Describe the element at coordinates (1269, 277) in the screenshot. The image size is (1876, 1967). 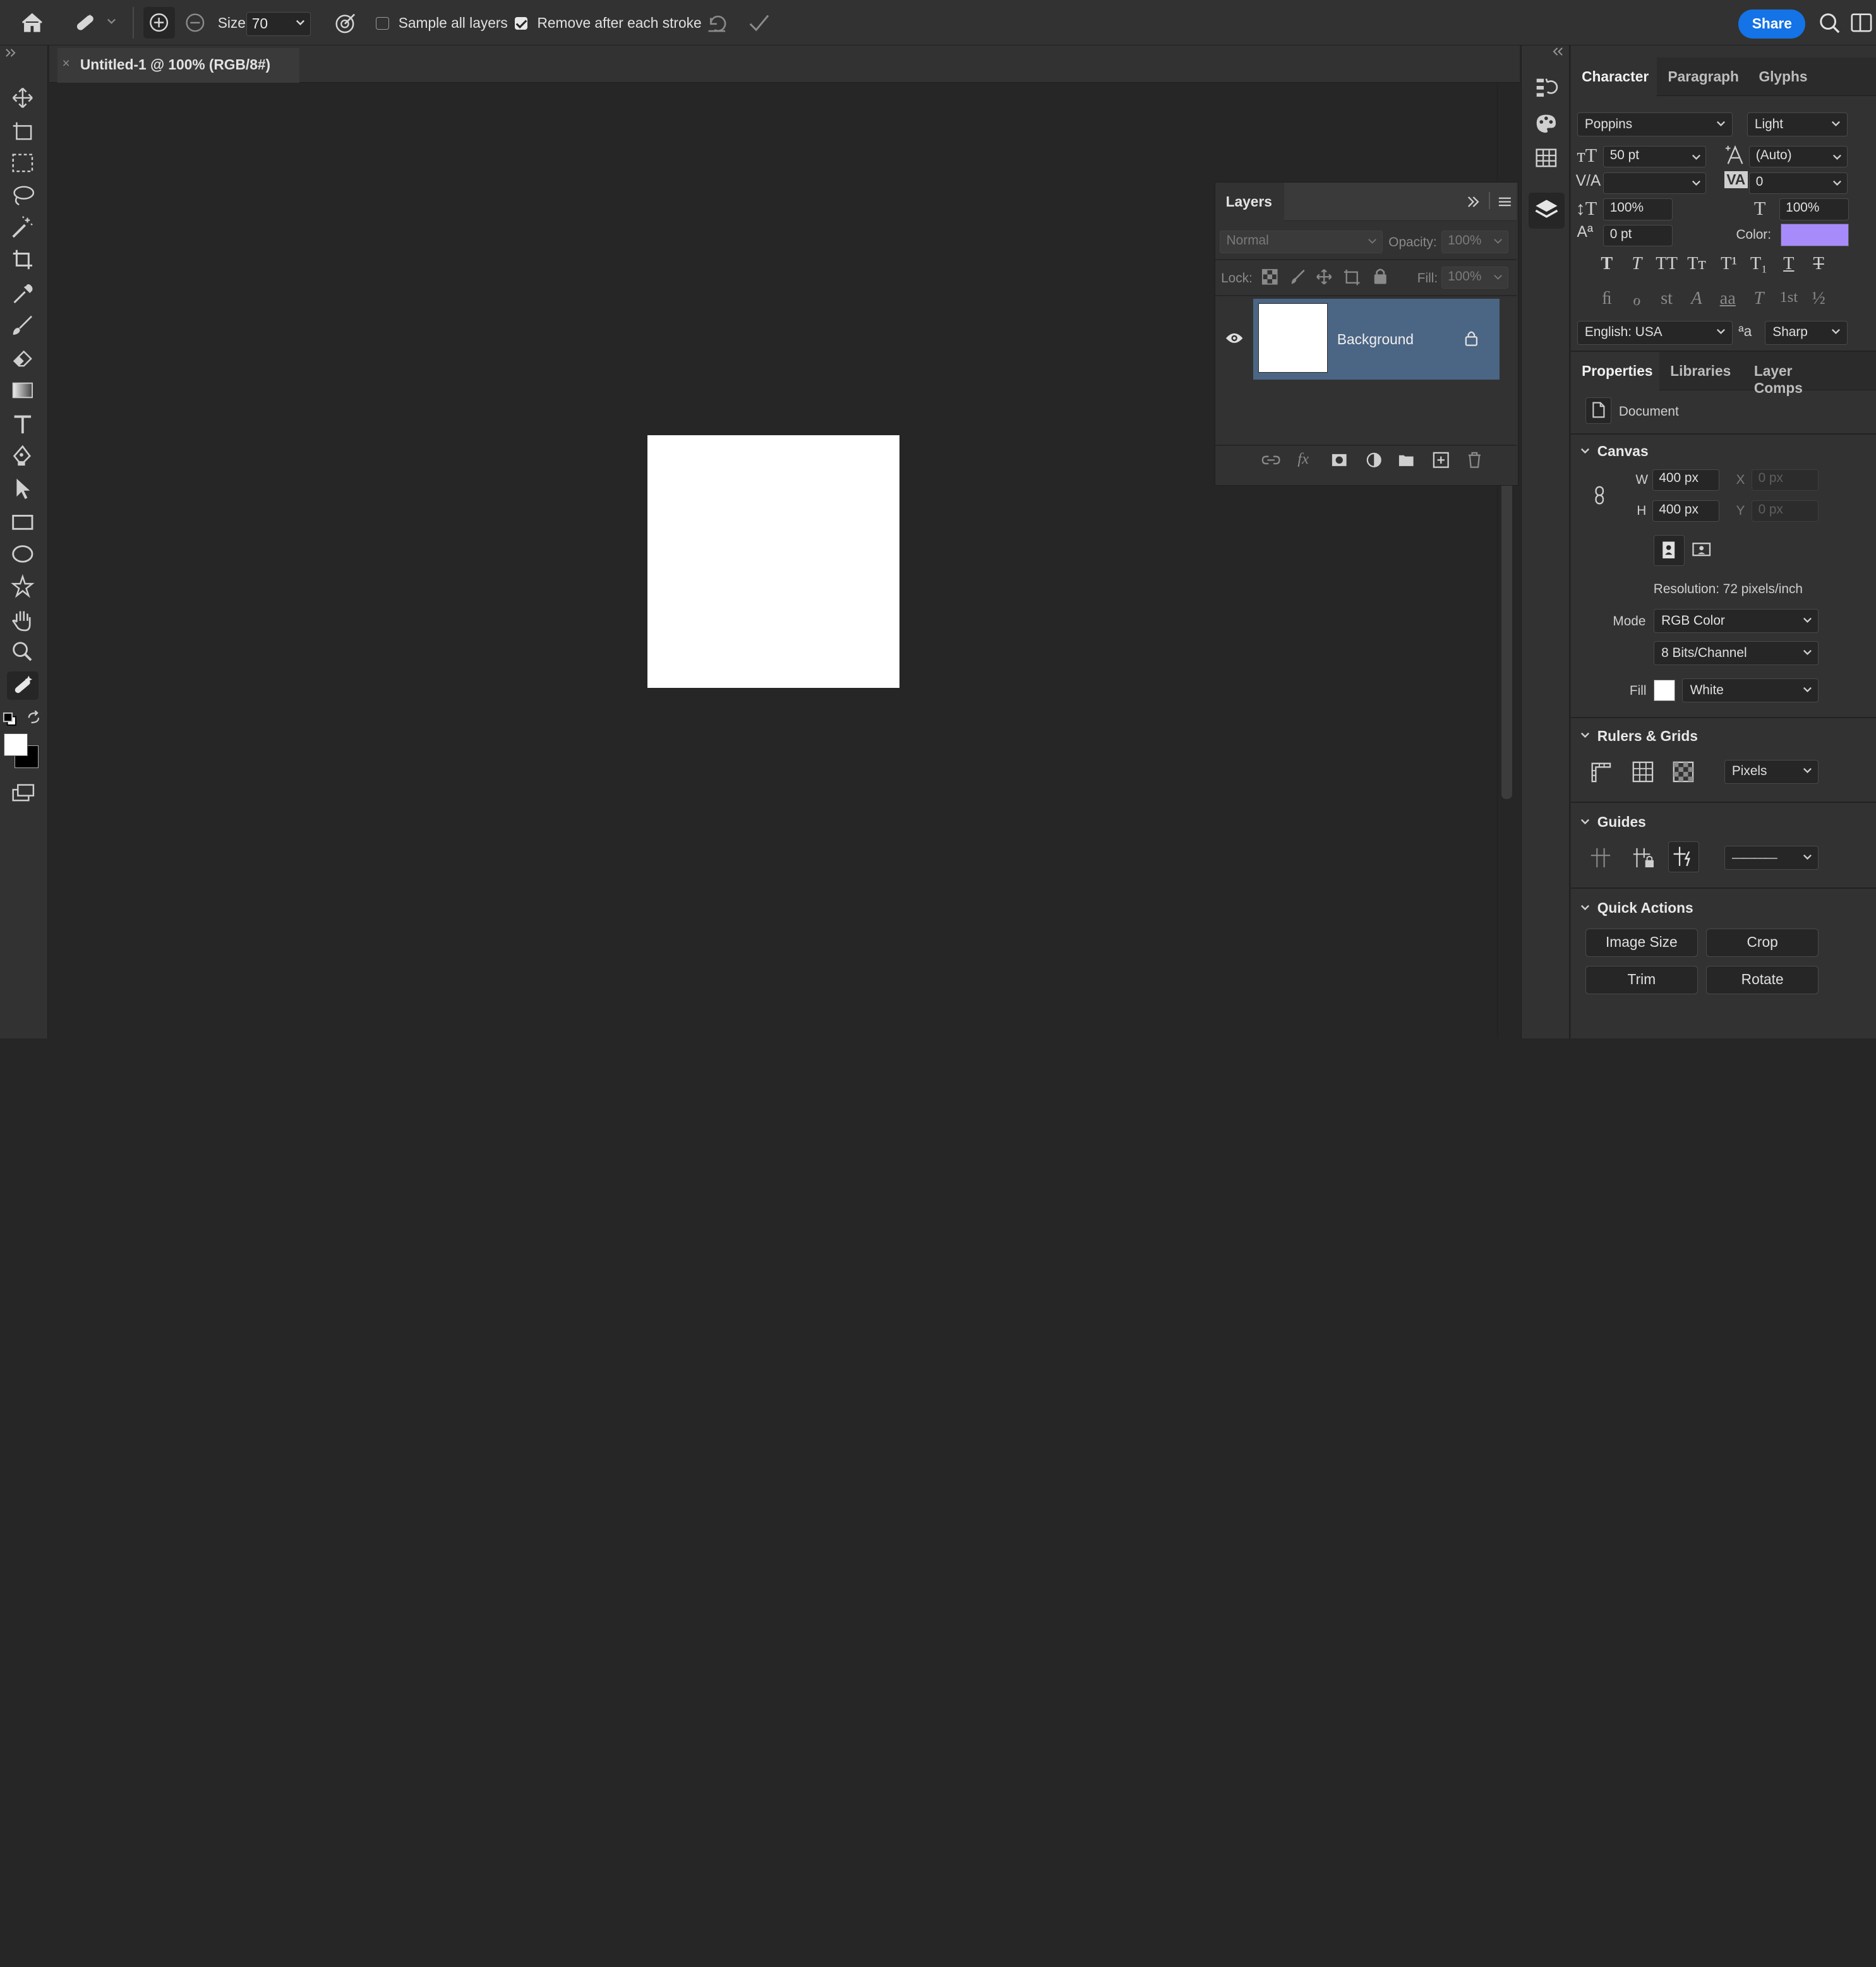
I see `lock-transparent-icon` at that location.